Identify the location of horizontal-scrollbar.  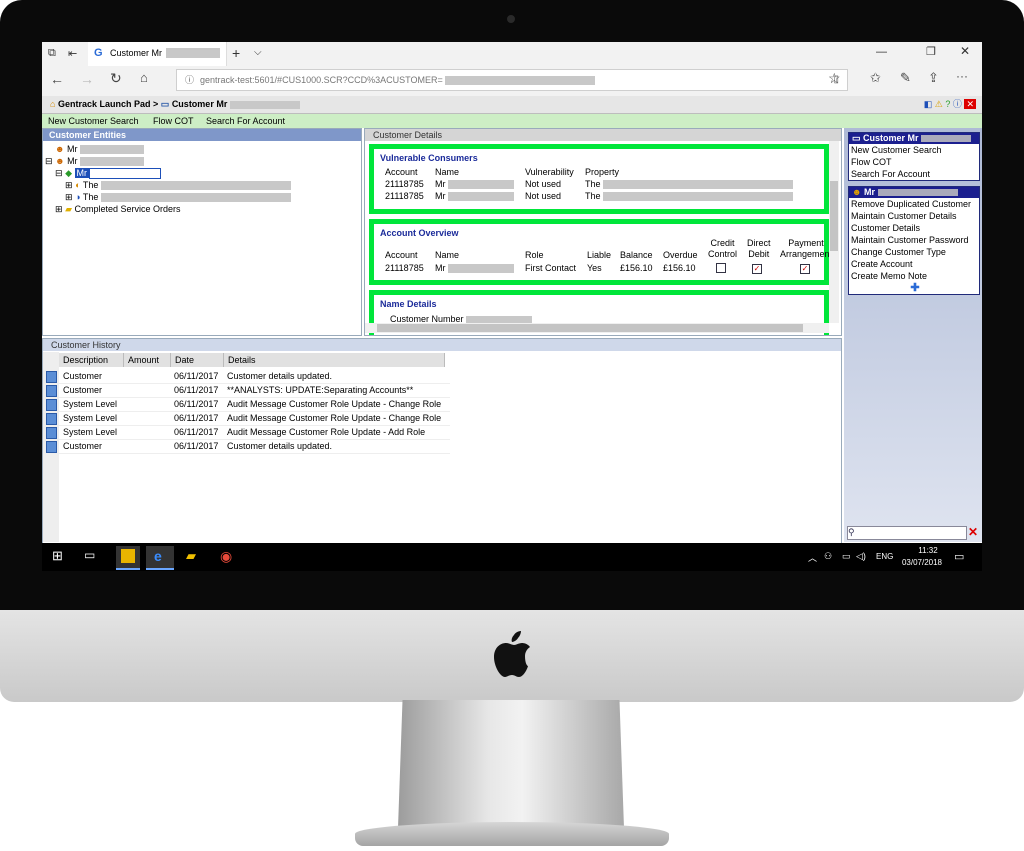
(597, 328).